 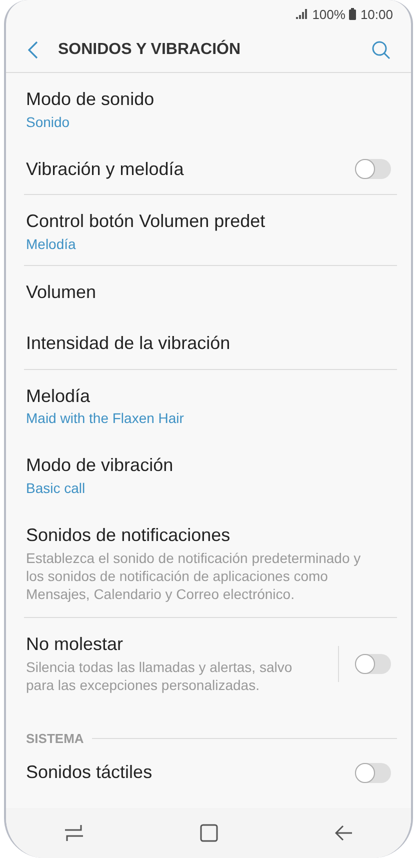 I want to click on item-title: Modo de sonido, so click(x=91, y=99).